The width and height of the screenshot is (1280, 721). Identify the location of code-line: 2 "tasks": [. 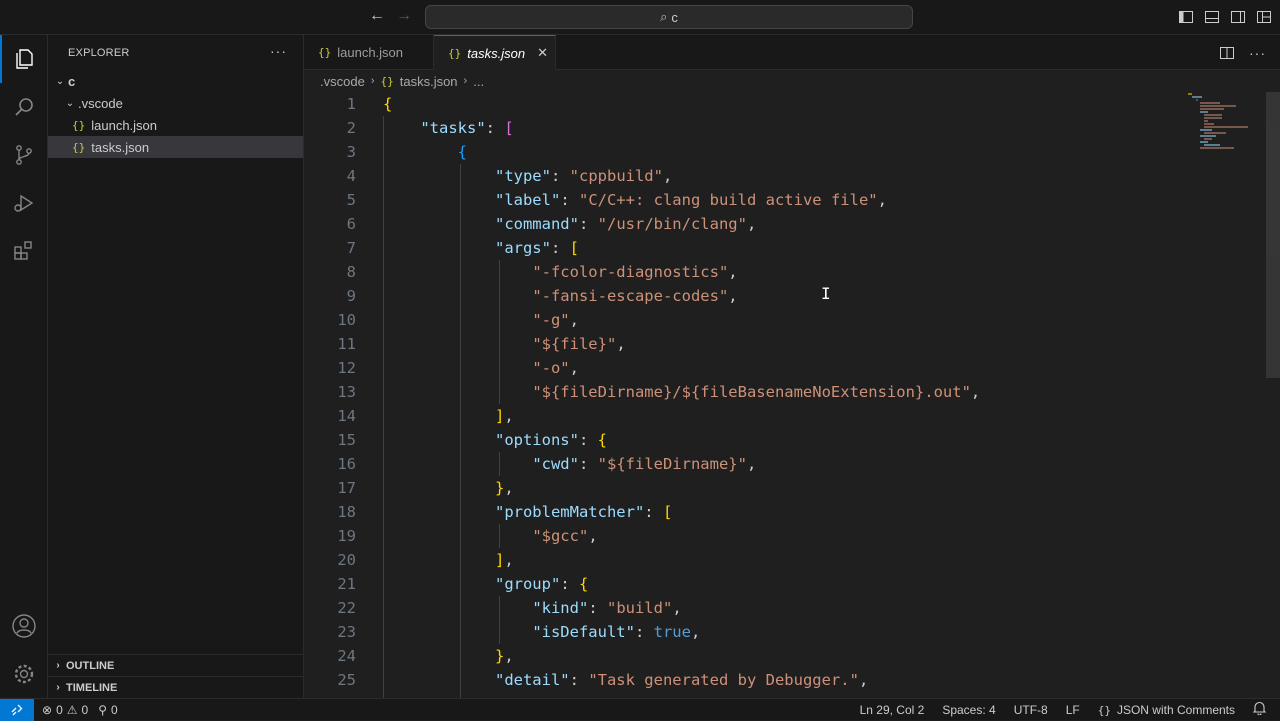
(784, 128).